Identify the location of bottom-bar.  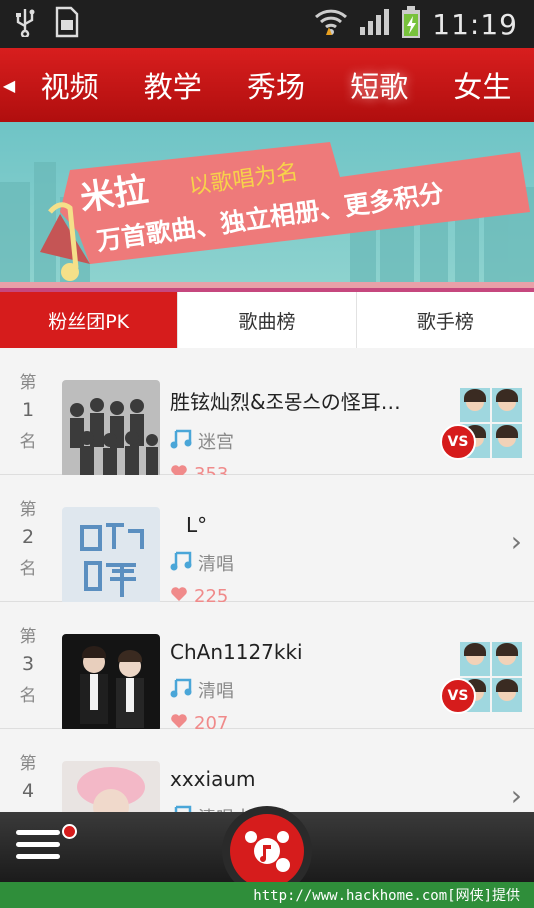
(267, 851).